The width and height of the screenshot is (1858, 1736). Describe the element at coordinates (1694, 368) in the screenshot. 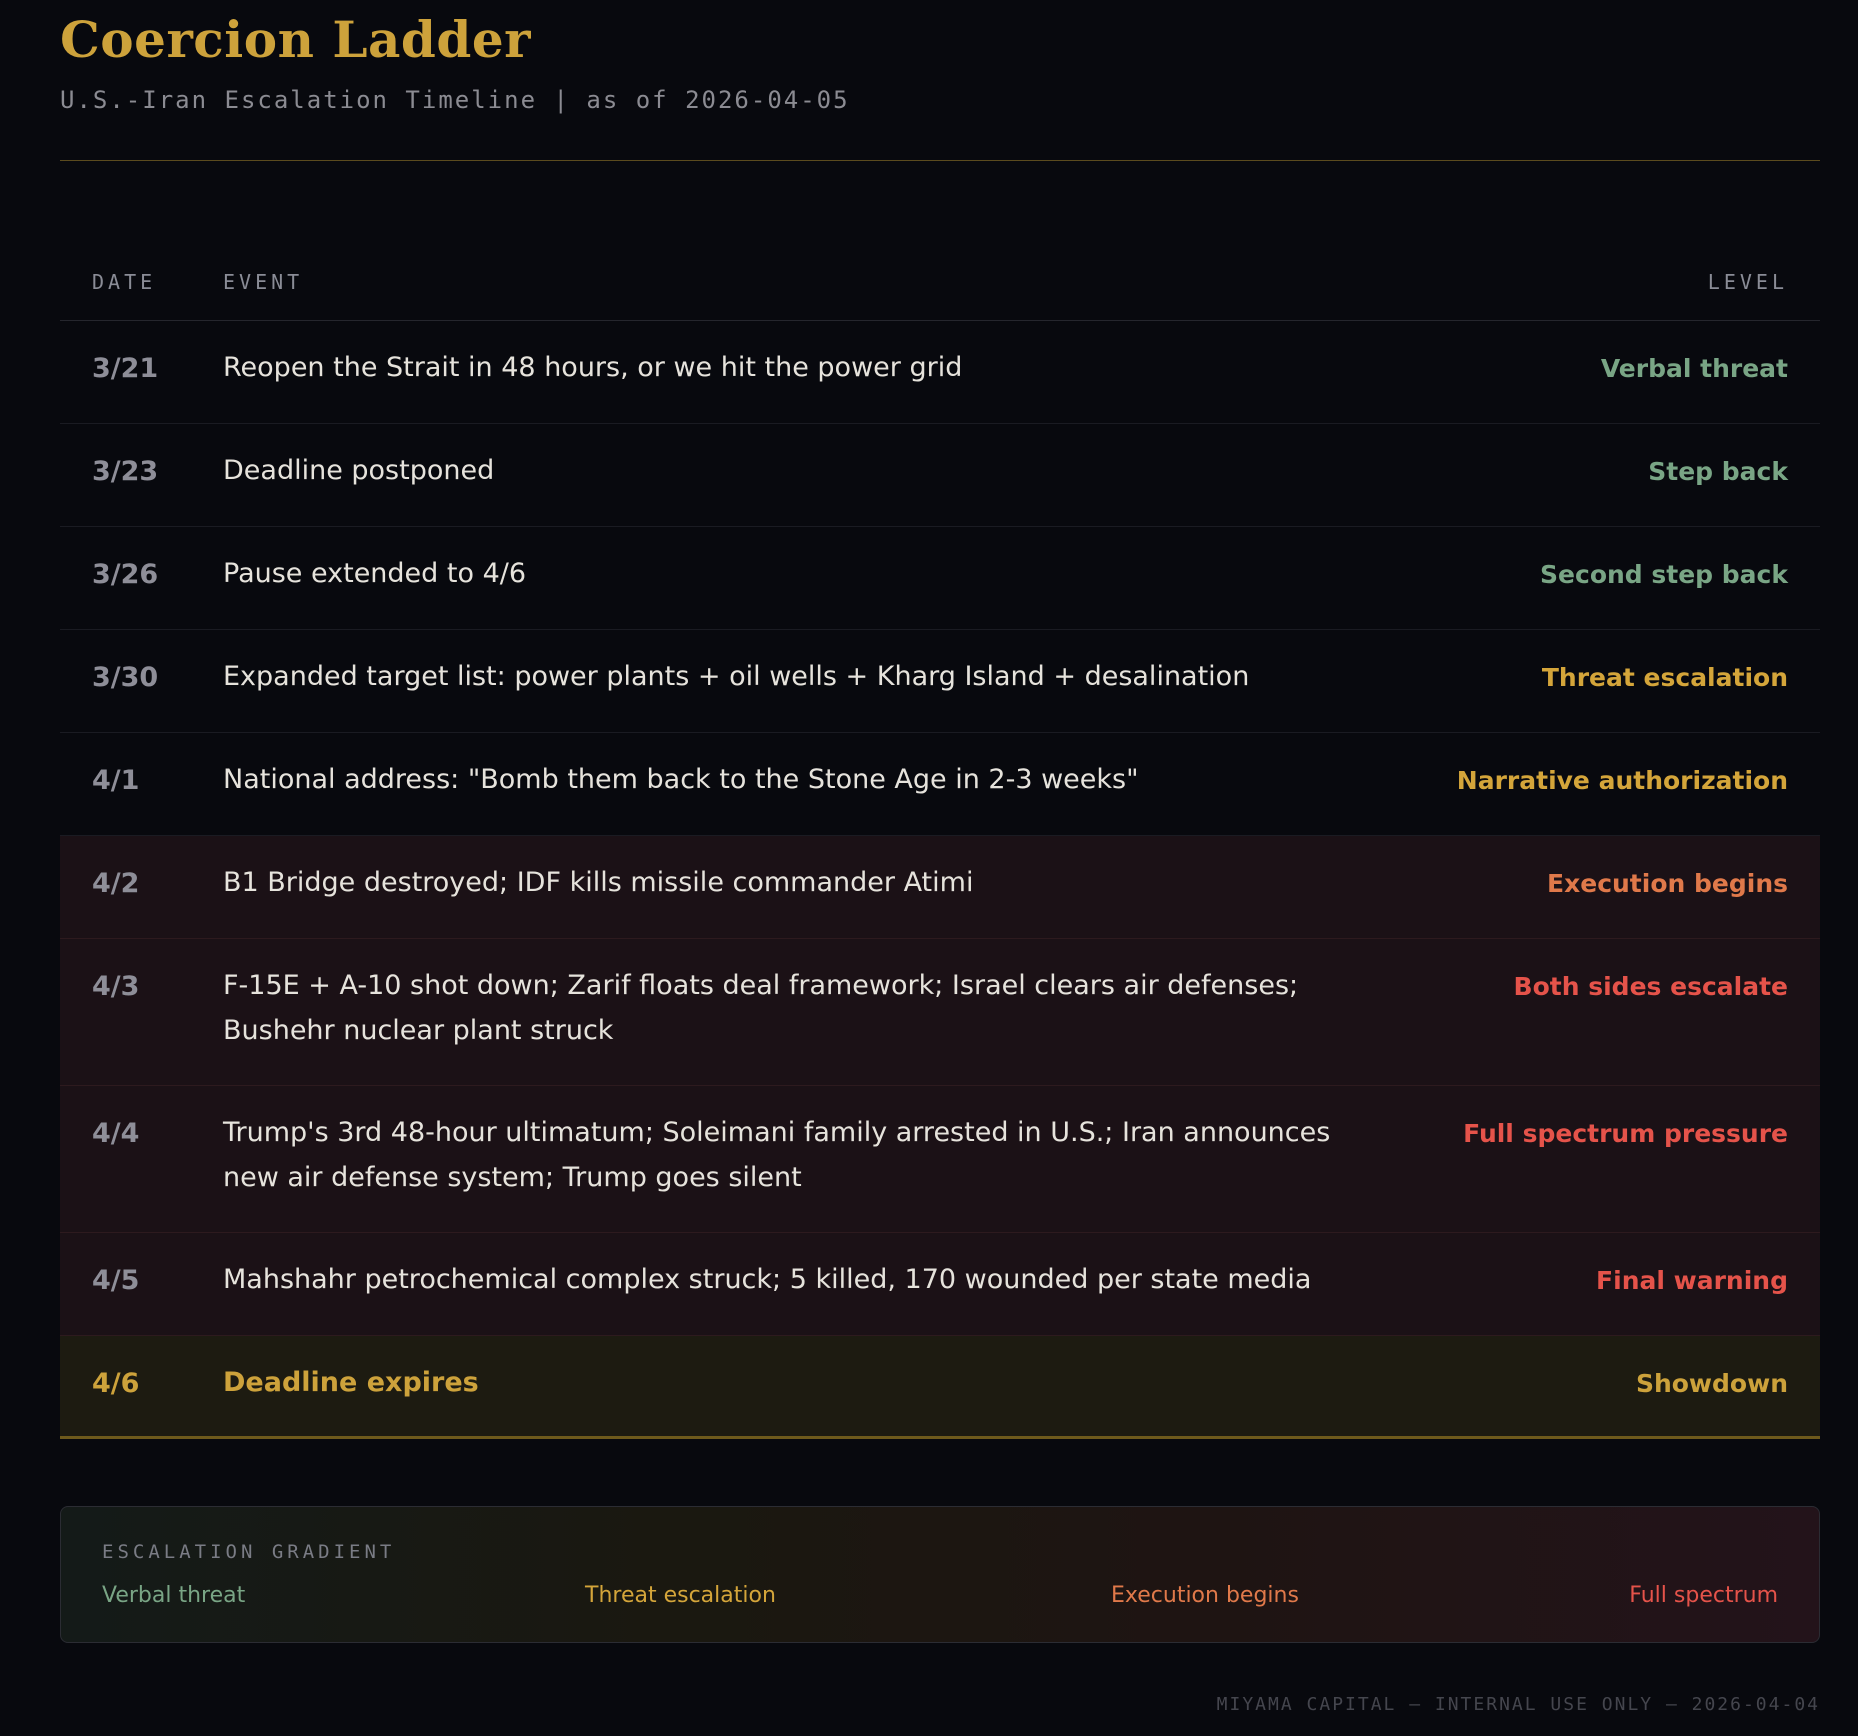

I see `row-level: Verbal threat` at that location.